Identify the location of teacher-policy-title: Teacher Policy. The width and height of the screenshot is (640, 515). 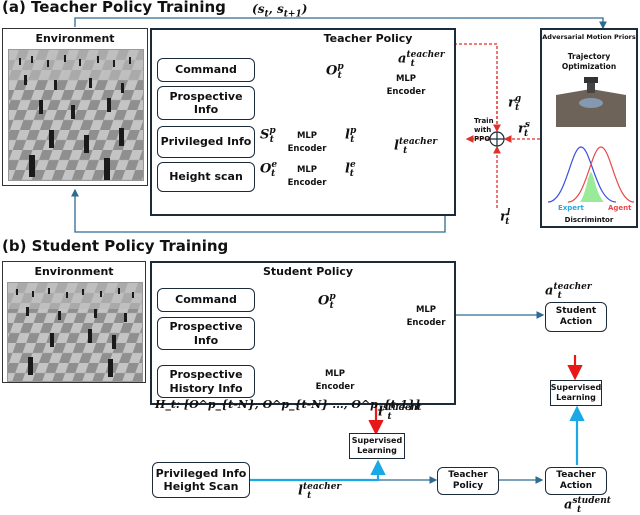
(368, 38).